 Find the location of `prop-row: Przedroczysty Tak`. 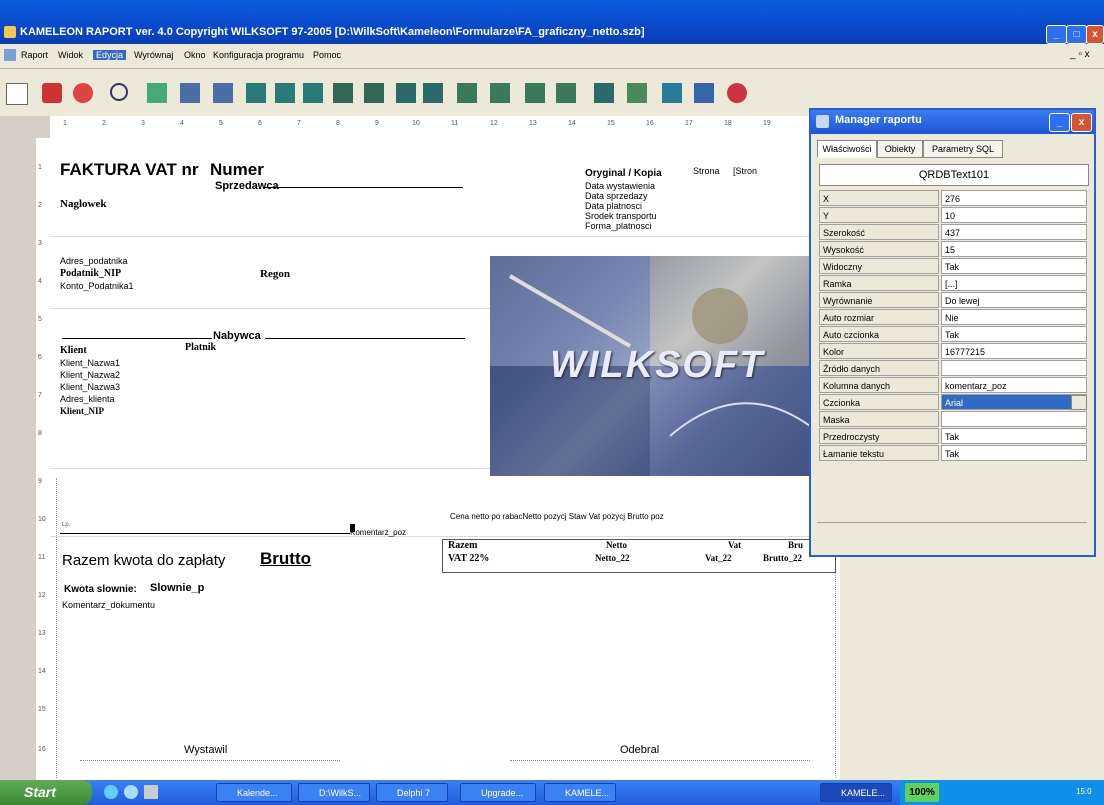

prop-row: Przedroczysty Tak is located at coordinates (953, 436).